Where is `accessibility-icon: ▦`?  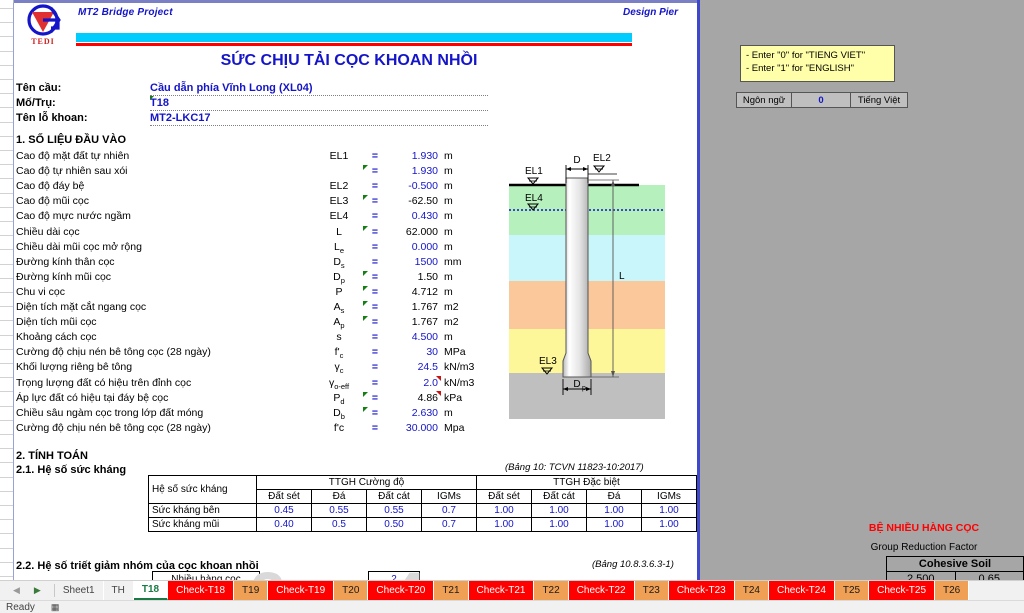 accessibility-icon: ▦ is located at coordinates (47, 607).